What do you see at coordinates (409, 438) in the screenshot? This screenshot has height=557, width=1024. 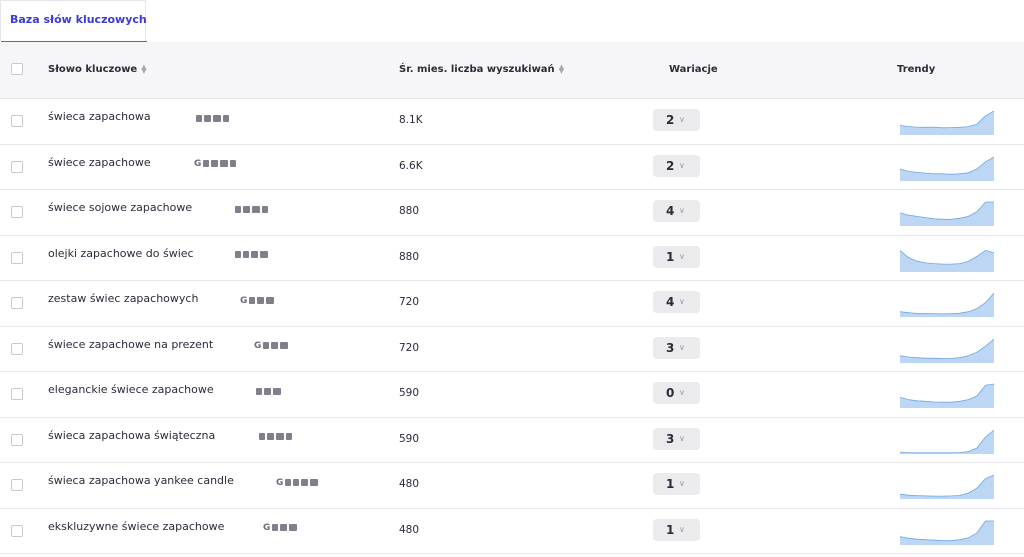 I see `search-volume: 590` at bounding box center [409, 438].